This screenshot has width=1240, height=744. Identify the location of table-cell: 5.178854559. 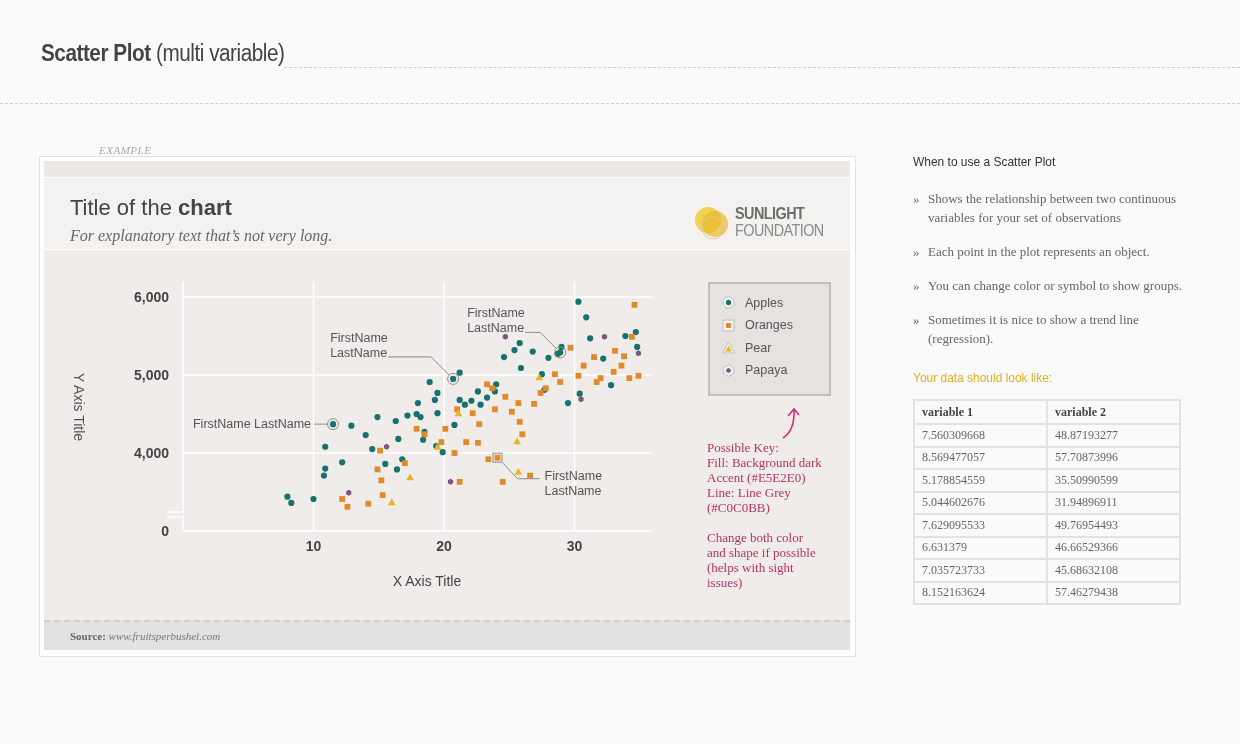
(980, 480).